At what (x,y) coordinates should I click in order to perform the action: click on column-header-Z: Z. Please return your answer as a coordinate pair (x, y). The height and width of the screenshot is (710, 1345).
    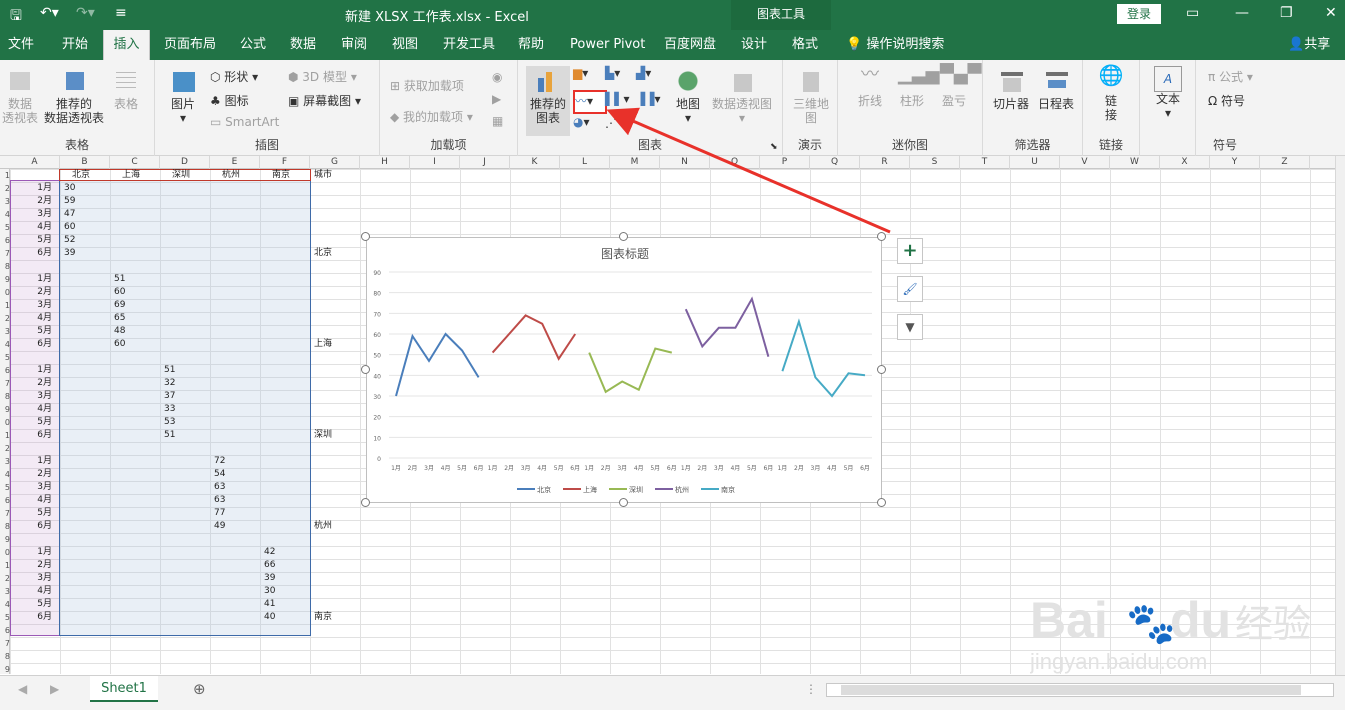
    Looking at the image, I should click on (1285, 162).